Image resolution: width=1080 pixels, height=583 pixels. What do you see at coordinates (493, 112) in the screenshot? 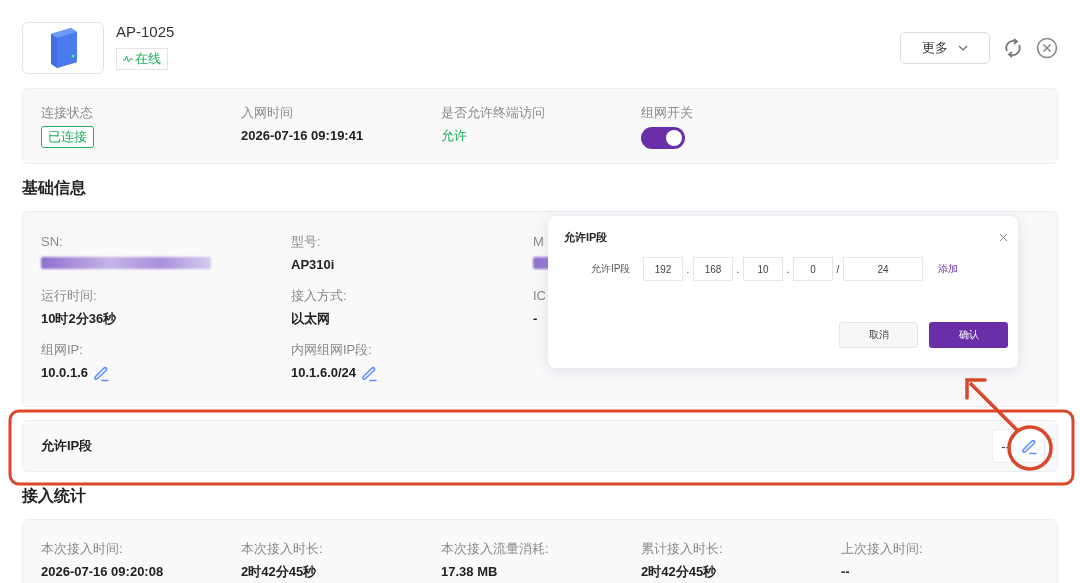
I see `field-label: 是否允许终端访问` at bounding box center [493, 112].